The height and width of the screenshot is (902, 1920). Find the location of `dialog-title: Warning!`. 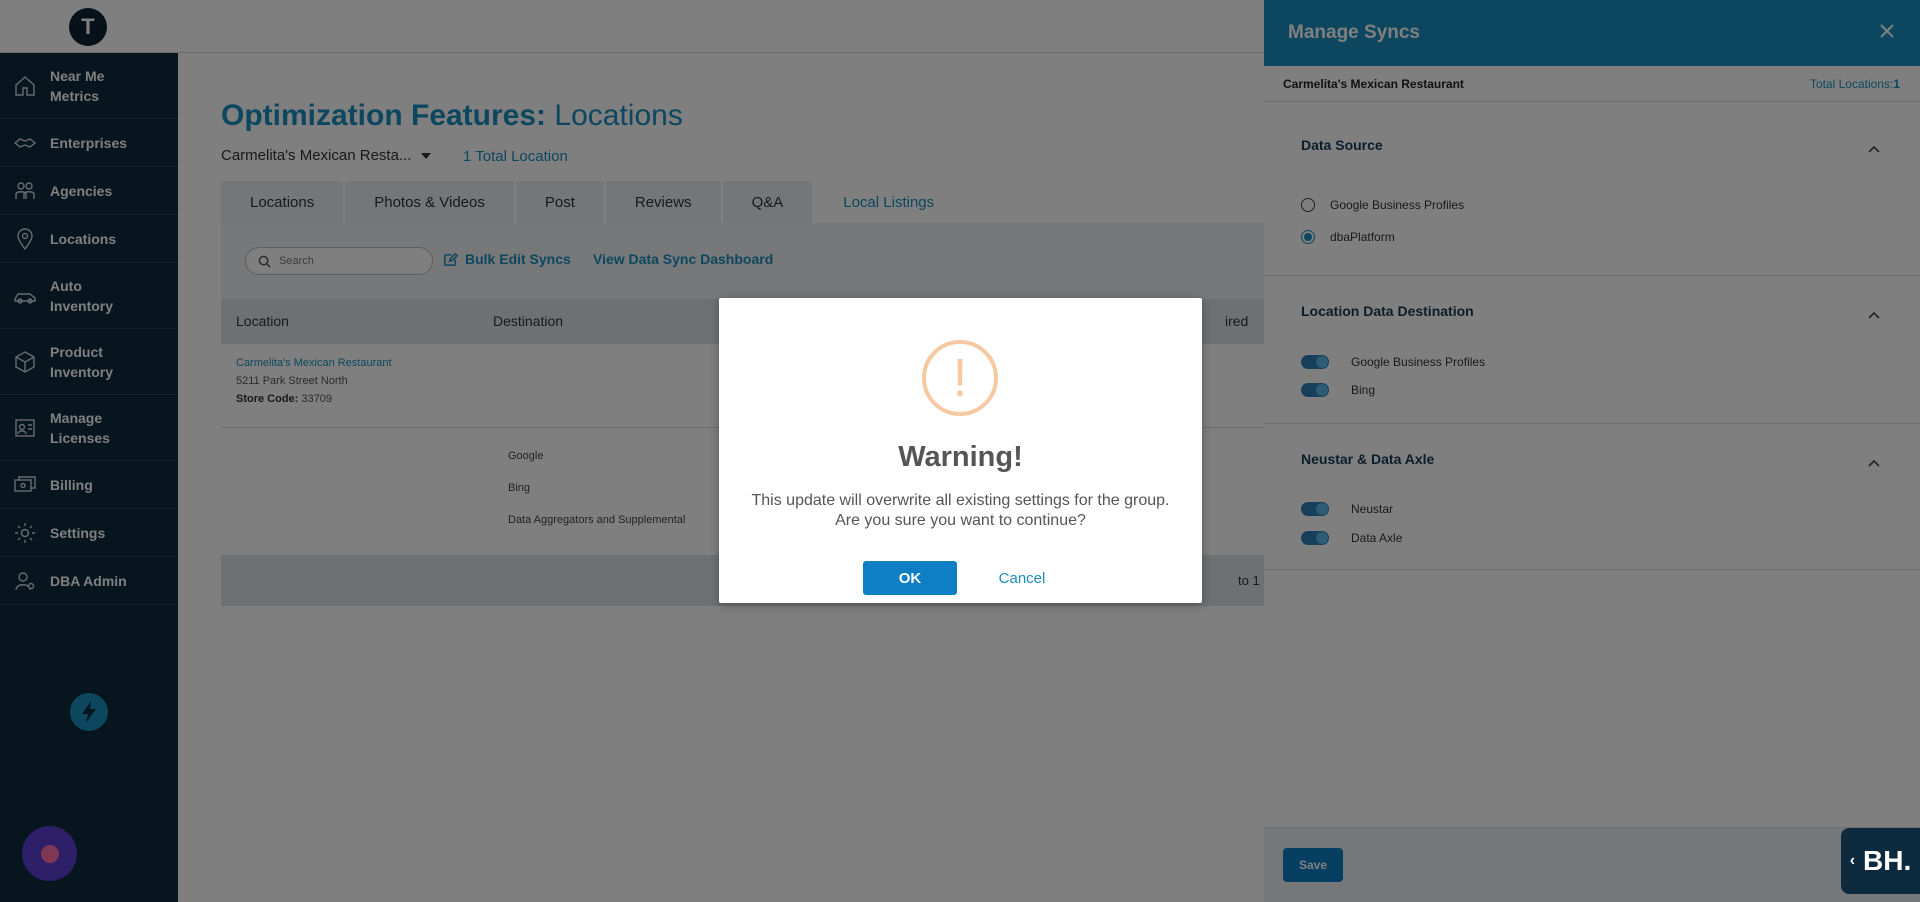

dialog-title: Warning! is located at coordinates (960, 457).